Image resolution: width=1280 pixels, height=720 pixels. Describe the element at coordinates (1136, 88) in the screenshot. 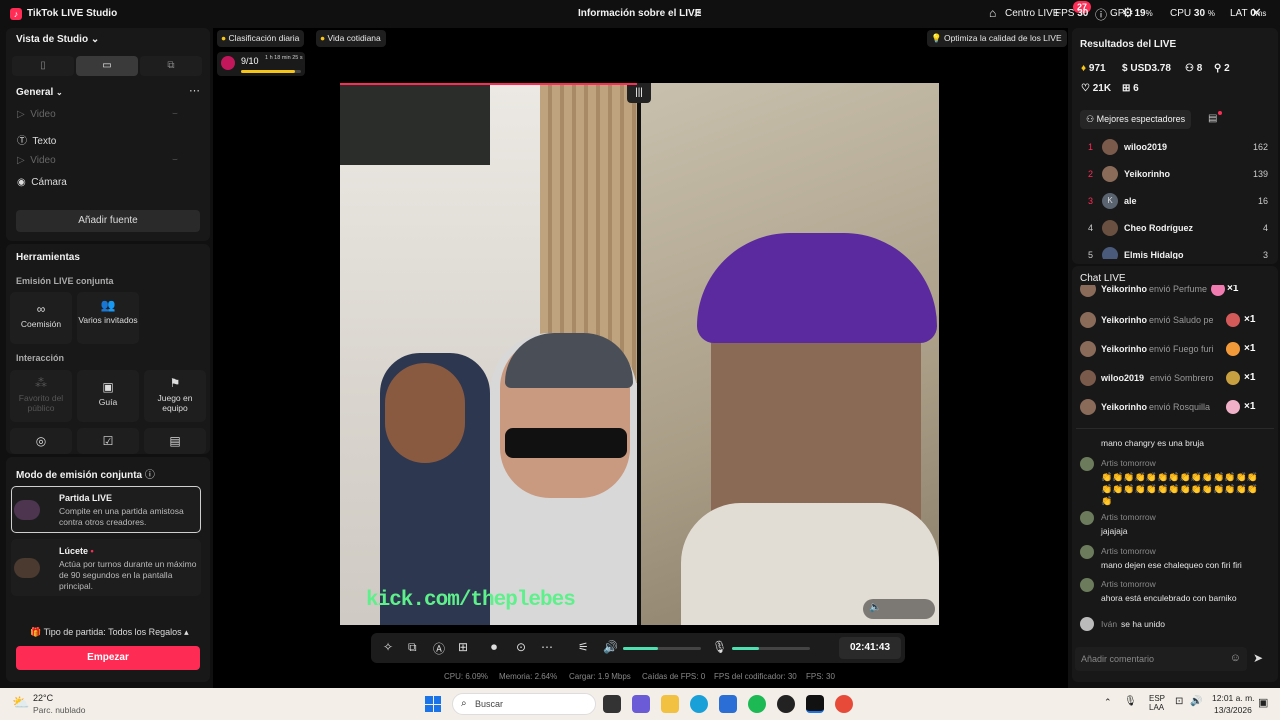

I see `gifts-value: 6` at that location.